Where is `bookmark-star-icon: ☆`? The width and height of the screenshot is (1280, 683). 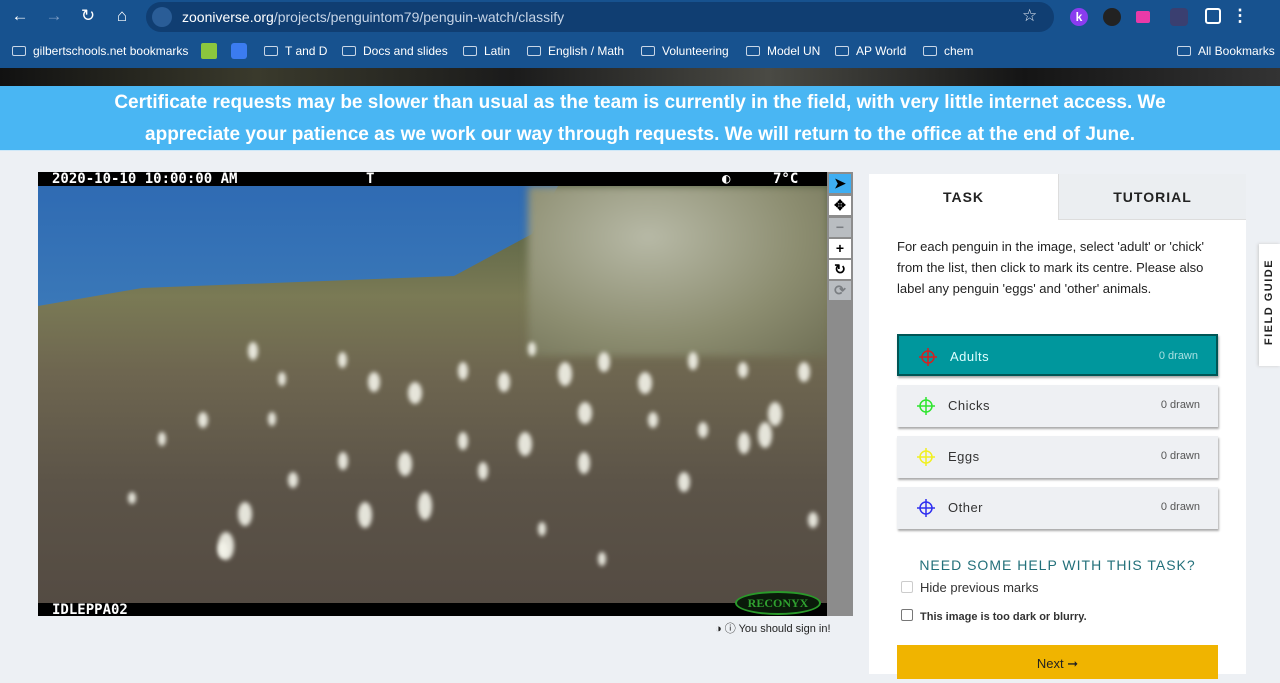
bookmark-star-icon: ☆ is located at coordinates (1029, 16).